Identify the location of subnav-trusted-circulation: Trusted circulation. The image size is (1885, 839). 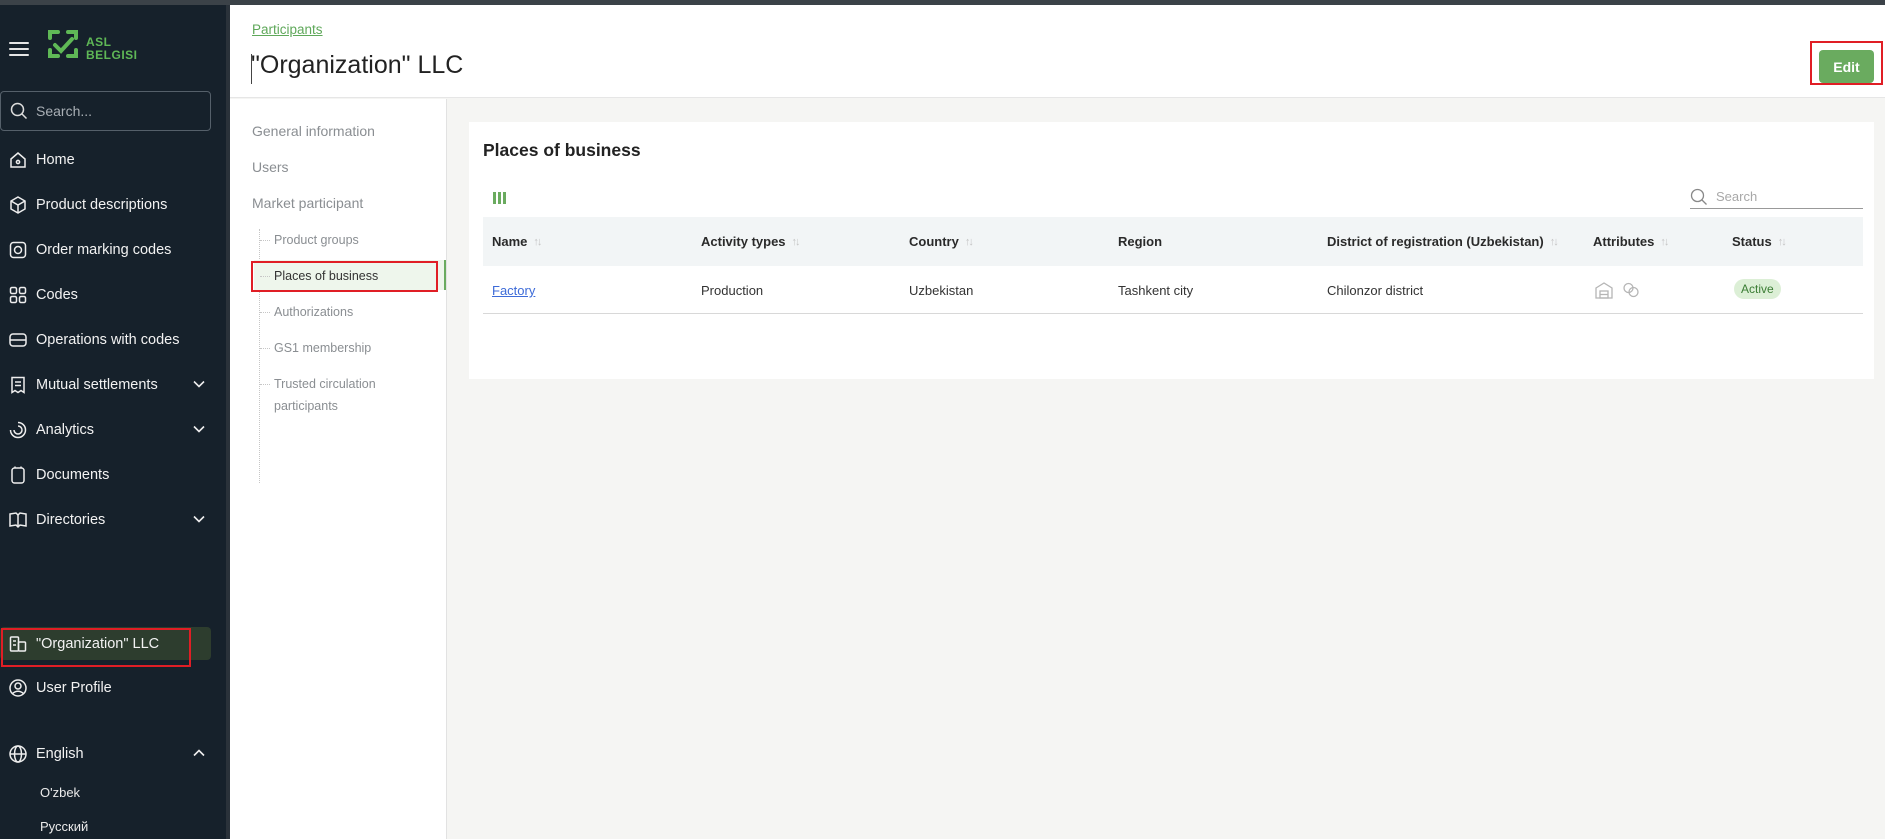
(325, 384).